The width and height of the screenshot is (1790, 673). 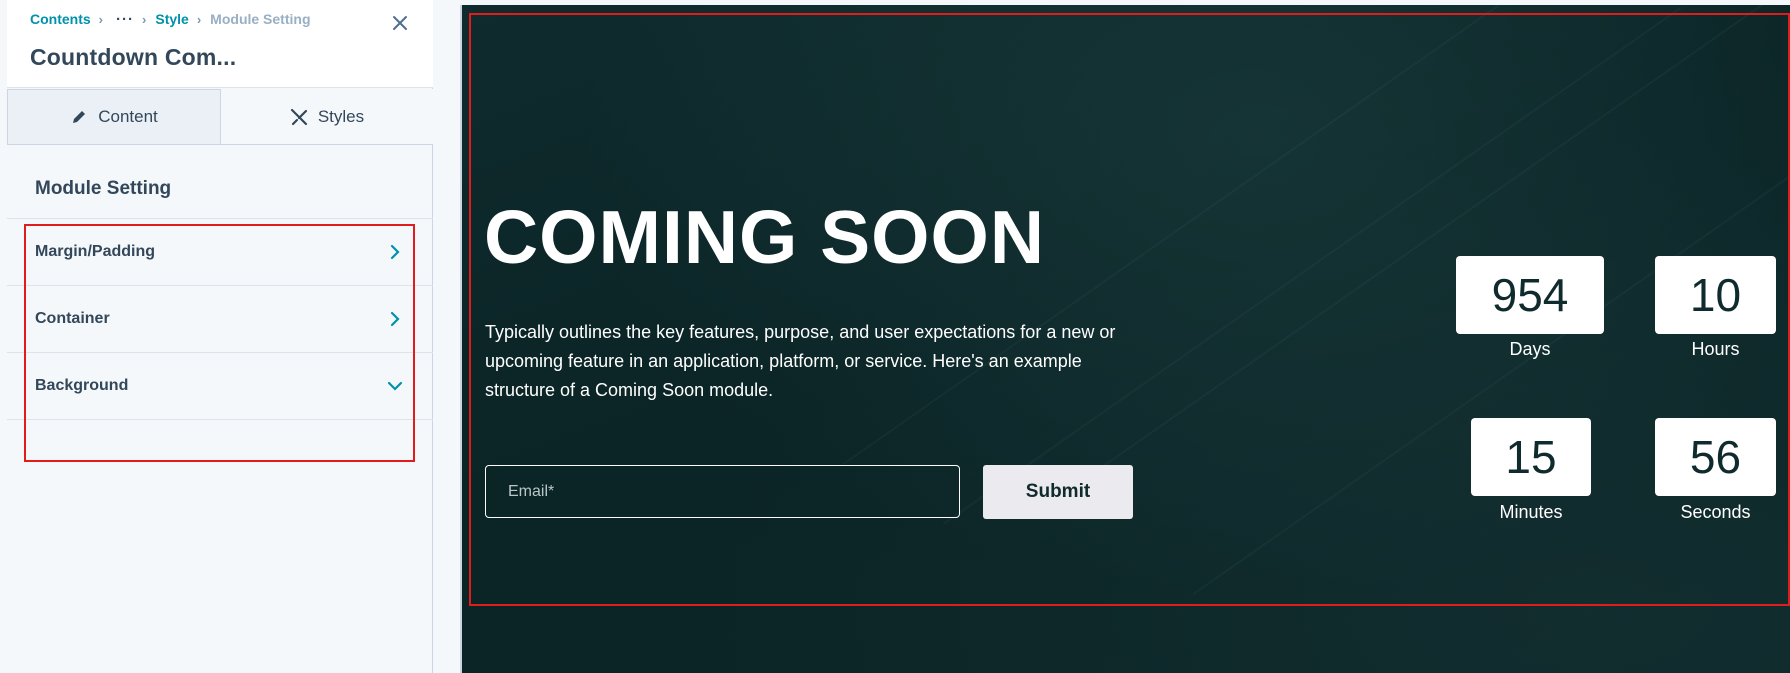 I want to click on accordion-label: Margin/Padding, so click(x=95, y=251).